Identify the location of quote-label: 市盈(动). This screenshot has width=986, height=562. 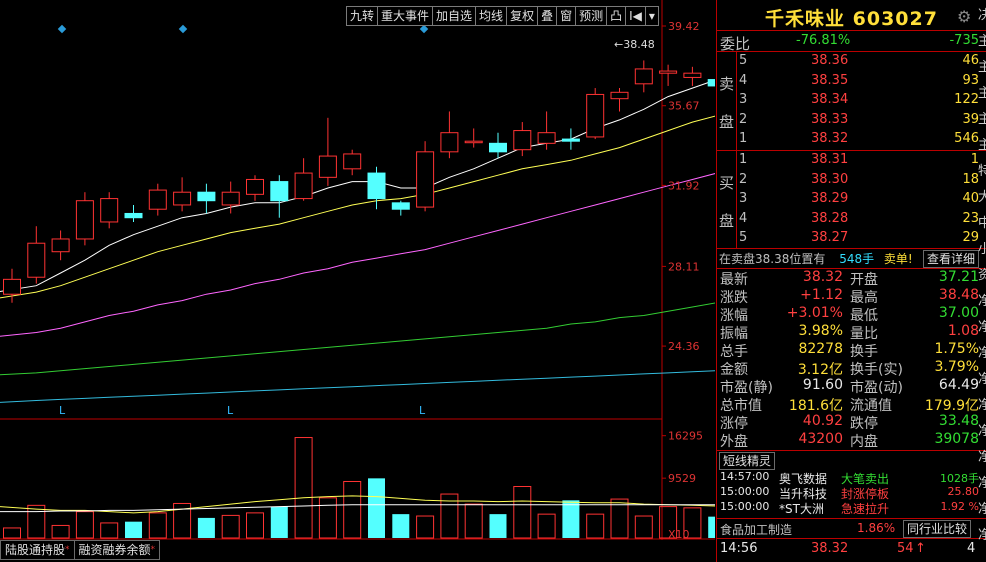
(876, 388).